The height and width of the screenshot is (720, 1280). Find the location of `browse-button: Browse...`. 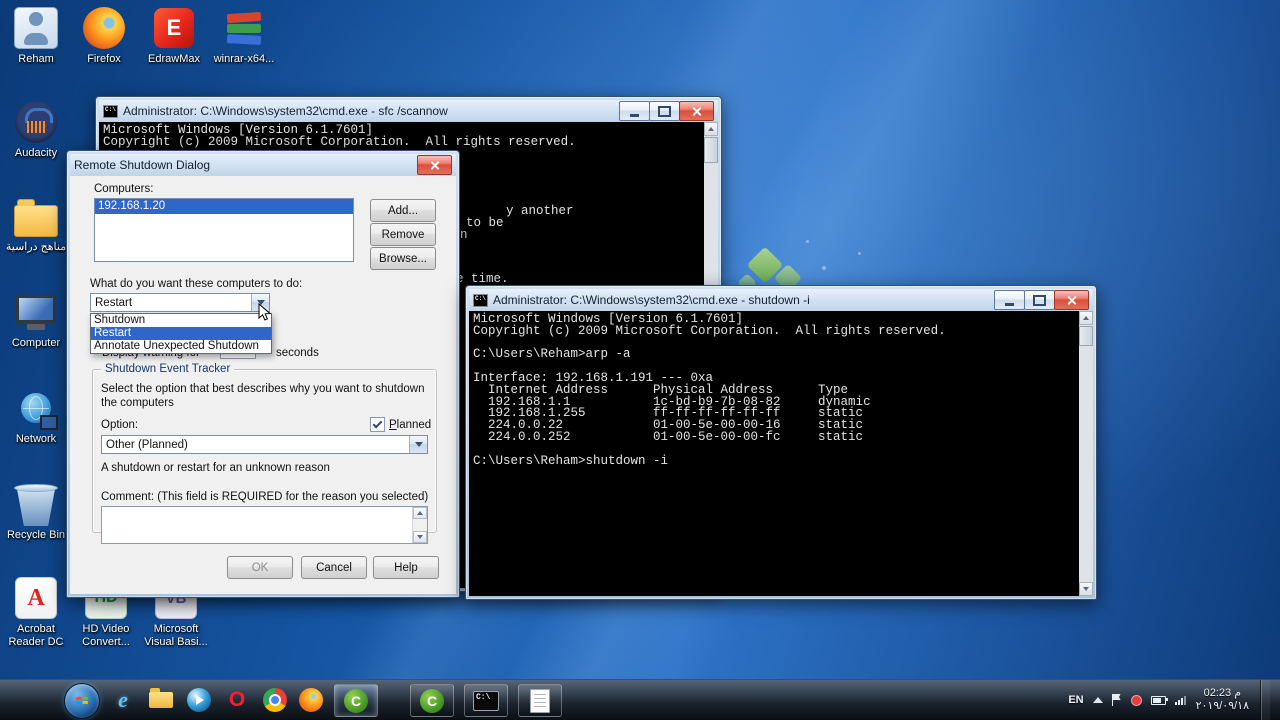

browse-button: Browse... is located at coordinates (403, 258).